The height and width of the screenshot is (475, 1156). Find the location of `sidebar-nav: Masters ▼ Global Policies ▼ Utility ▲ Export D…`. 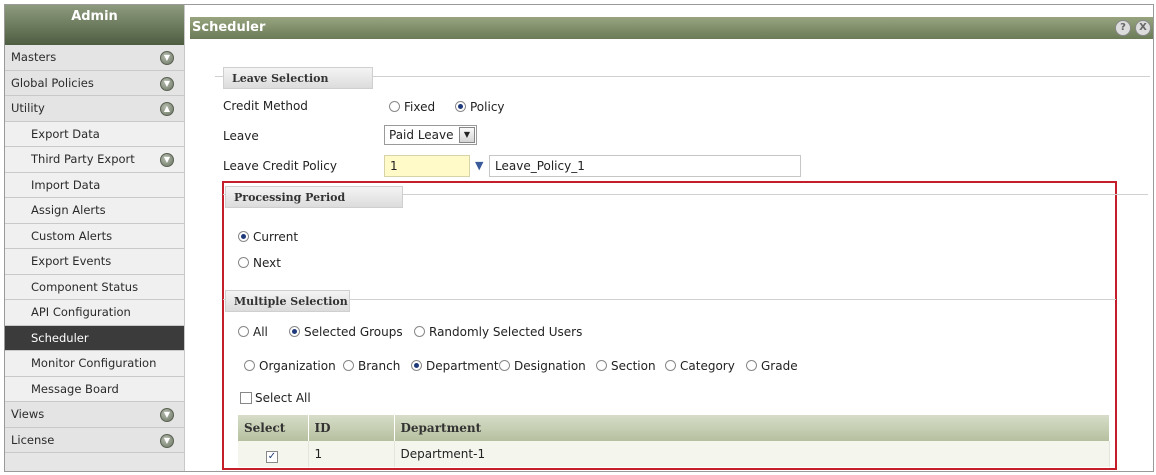

sidebar-nav: Masters ▼ Global Policies ▼ Utility ▲ Export D… is located at coordinates (94, 249).